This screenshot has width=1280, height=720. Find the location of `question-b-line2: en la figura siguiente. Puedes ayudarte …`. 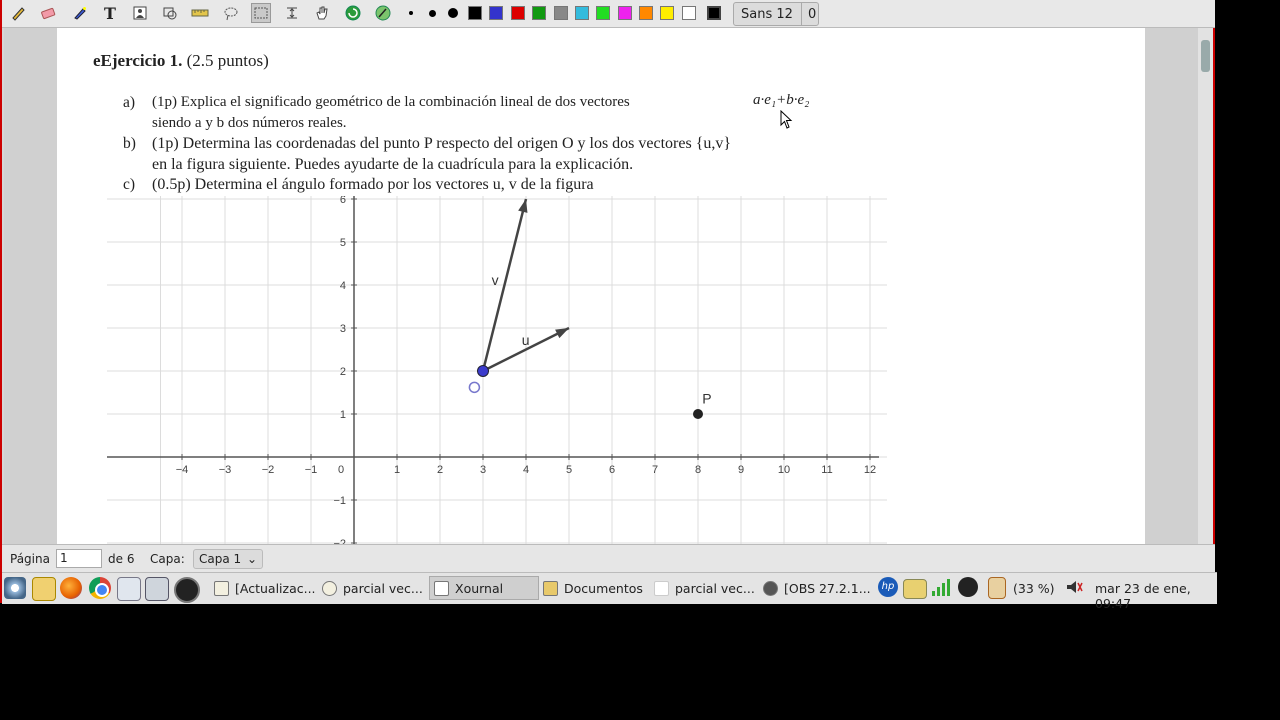

question-b-line2: en la figura siguiente. Puedes ayudarte … is located at coordinates (393, 164).